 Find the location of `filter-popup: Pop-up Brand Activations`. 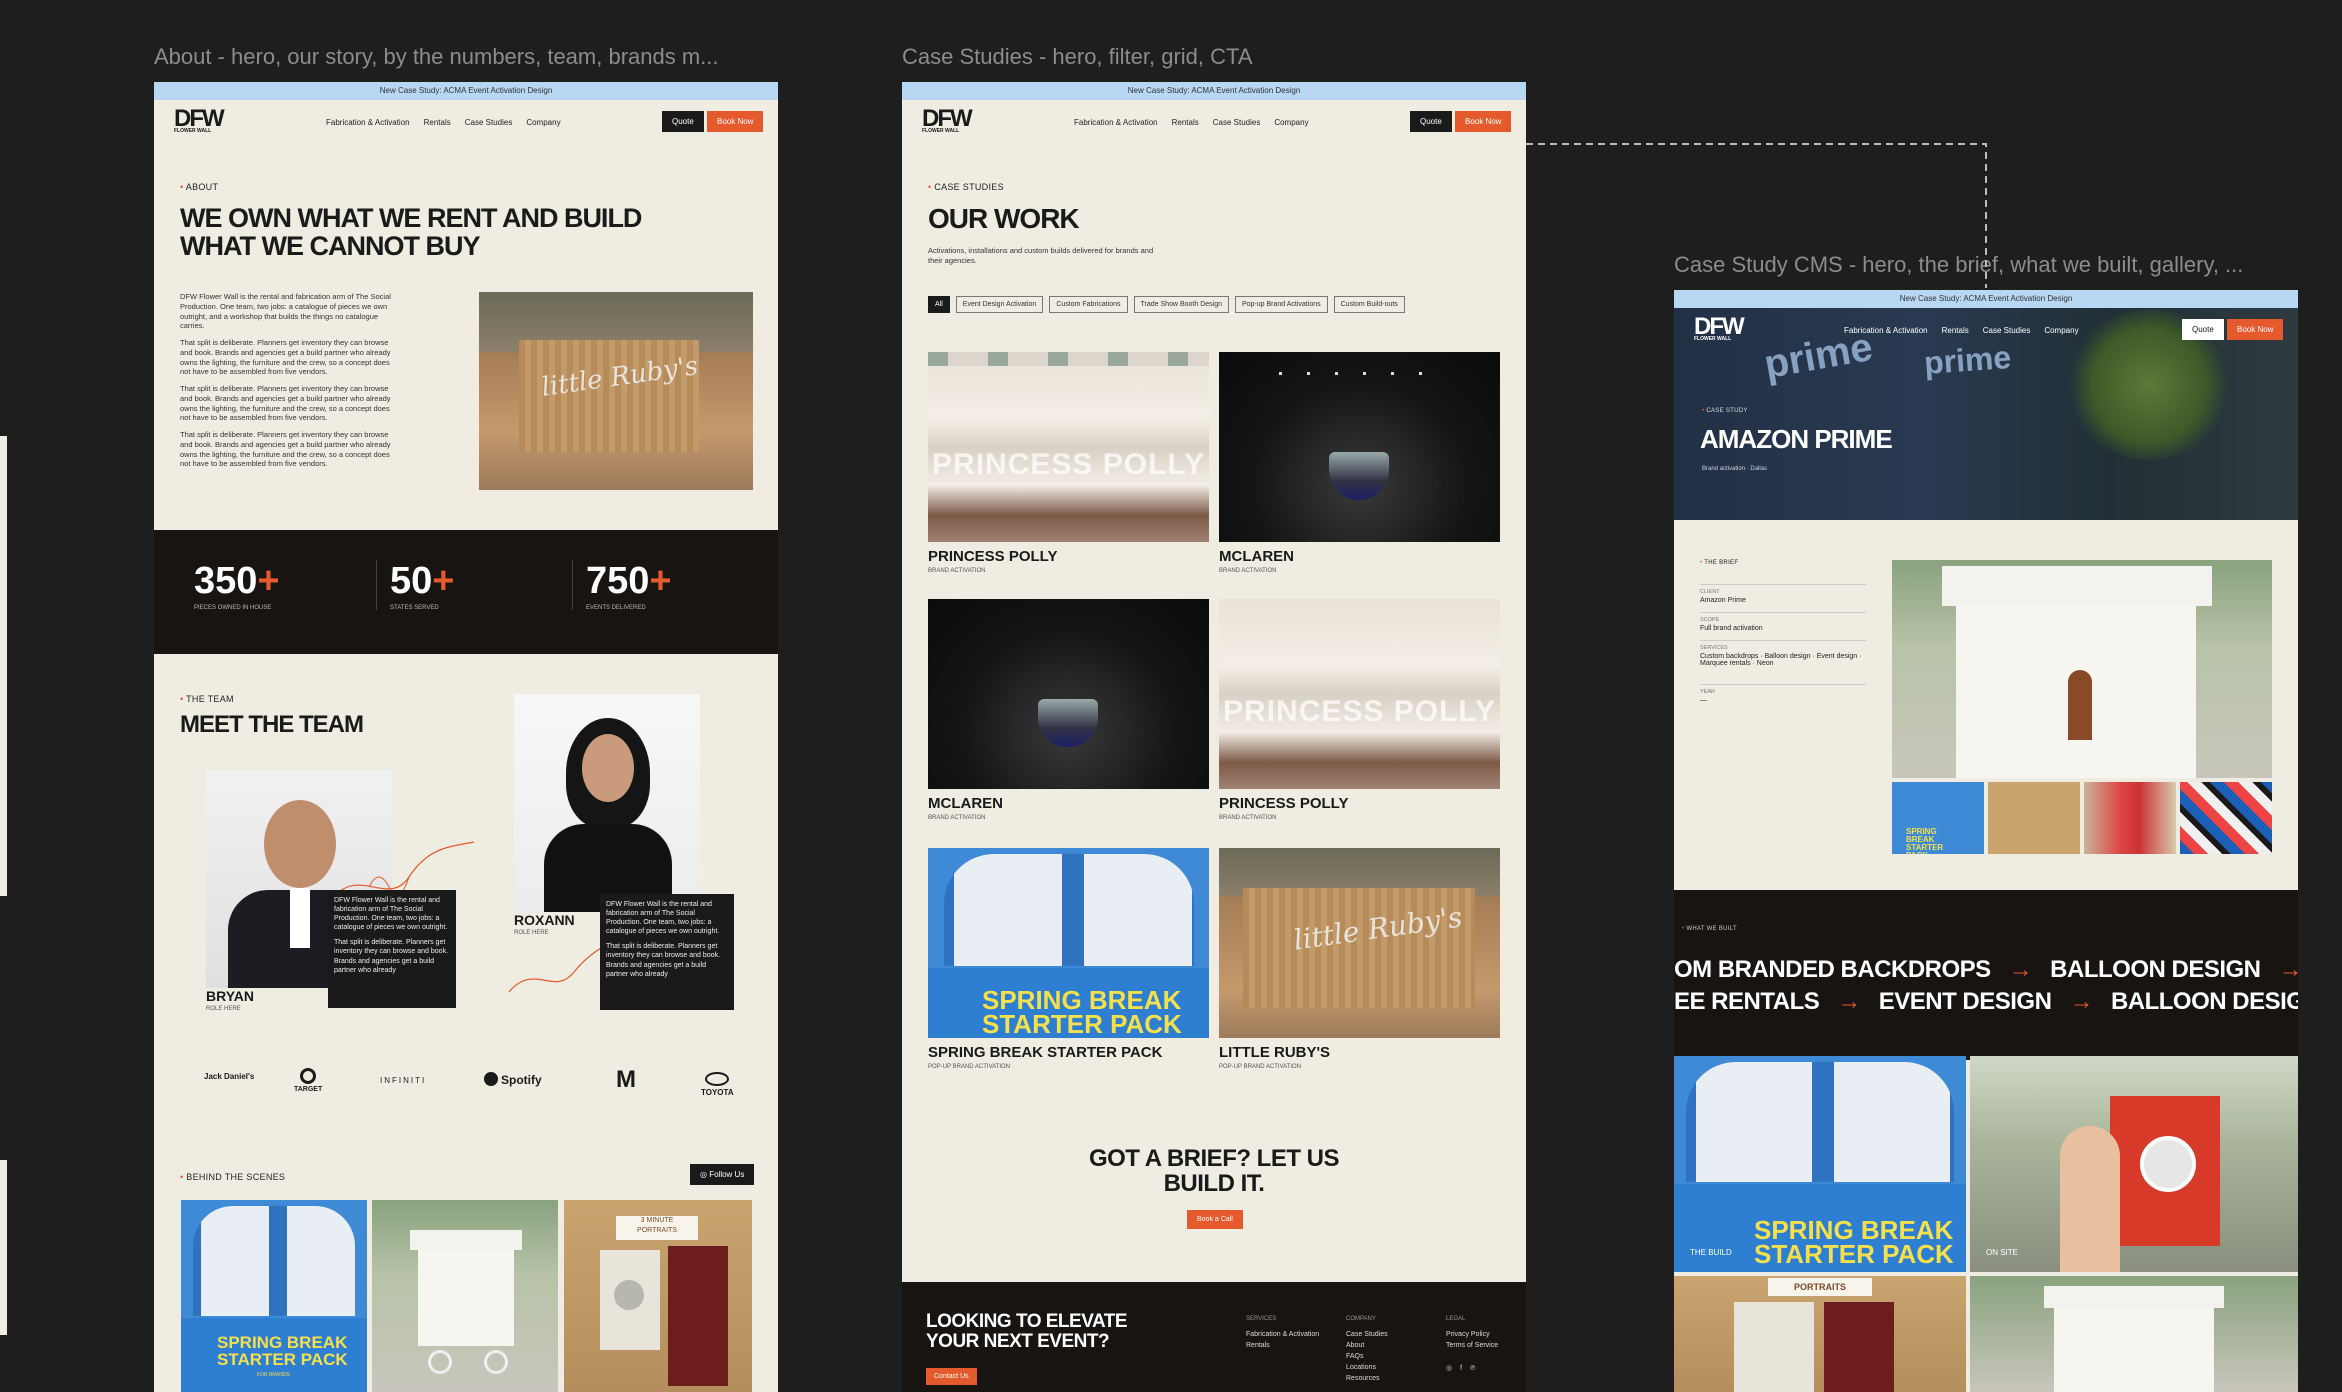

filter-popup: Pop-up Brand Activations is located at coordinates (1281, 304).